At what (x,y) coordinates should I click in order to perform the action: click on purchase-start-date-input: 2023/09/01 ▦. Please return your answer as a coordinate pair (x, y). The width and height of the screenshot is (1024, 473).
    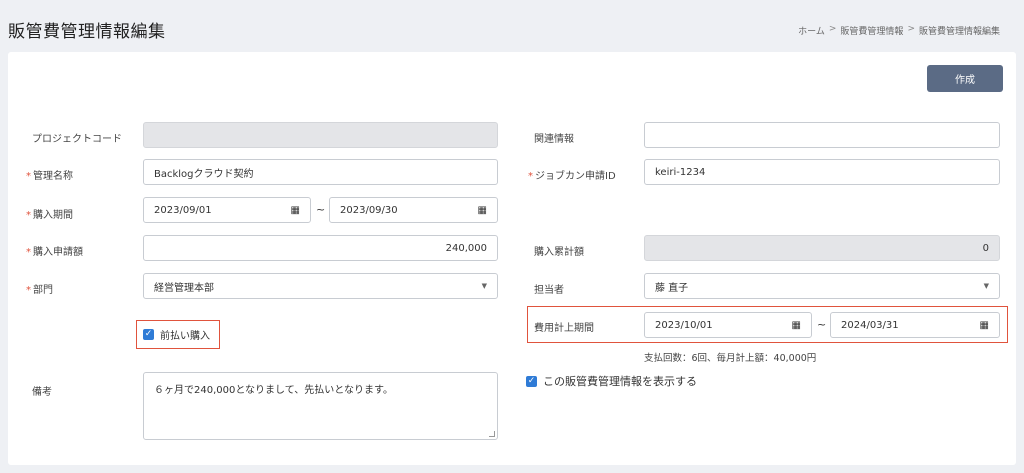
    Looking at the image, I should click on (227, 210).